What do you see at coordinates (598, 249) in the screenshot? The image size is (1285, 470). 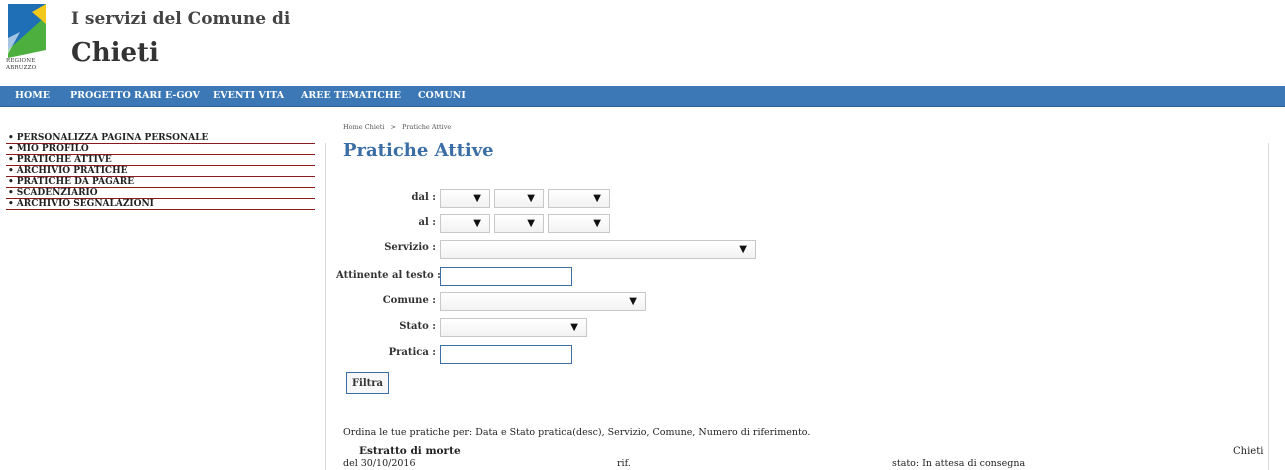 I see `servizio-select: ▼` at bounding box center [598, 249].